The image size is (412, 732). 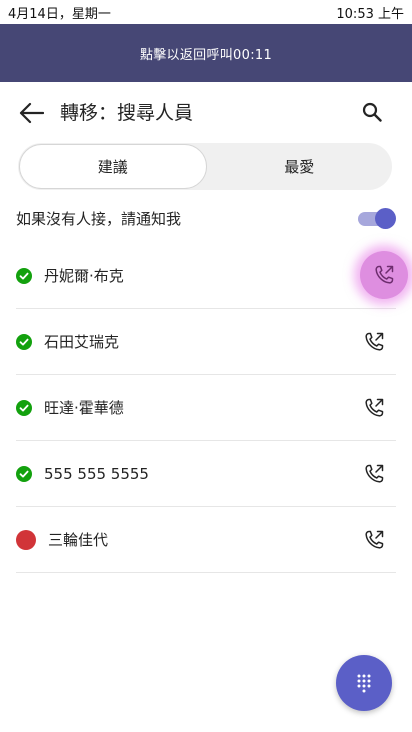 What do you see at coordinates (206, 12) in the screenshot?
I see `status-bar: 4月14日，星期一 10:53 上午` at bounding box center [206, 12].